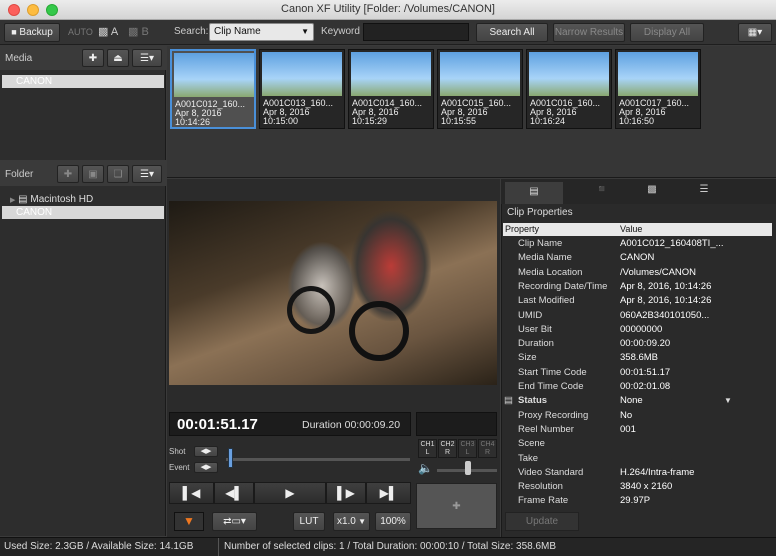 This screenshot has width=776, height=556. What do you see at coordinates (19, 174) in the screenshot?
I see `folder-panel-title: Folder` at bounding box center [19, 174].